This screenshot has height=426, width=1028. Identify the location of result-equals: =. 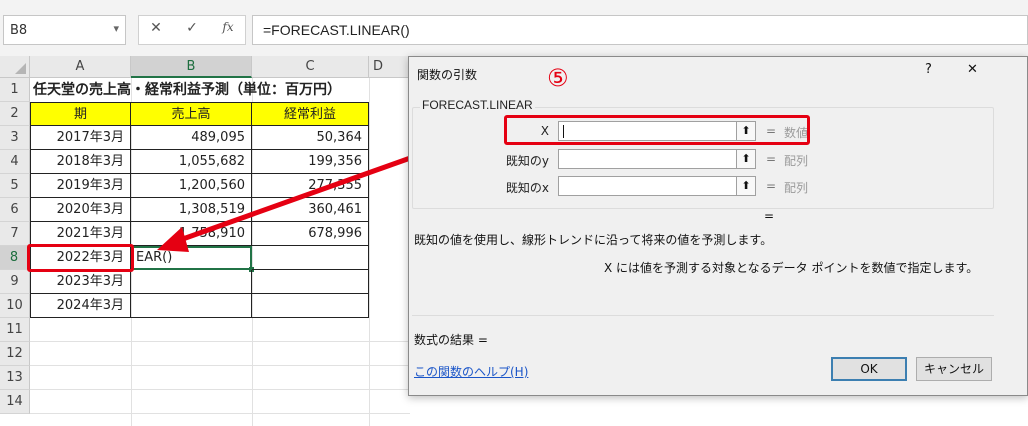
(769, 216).